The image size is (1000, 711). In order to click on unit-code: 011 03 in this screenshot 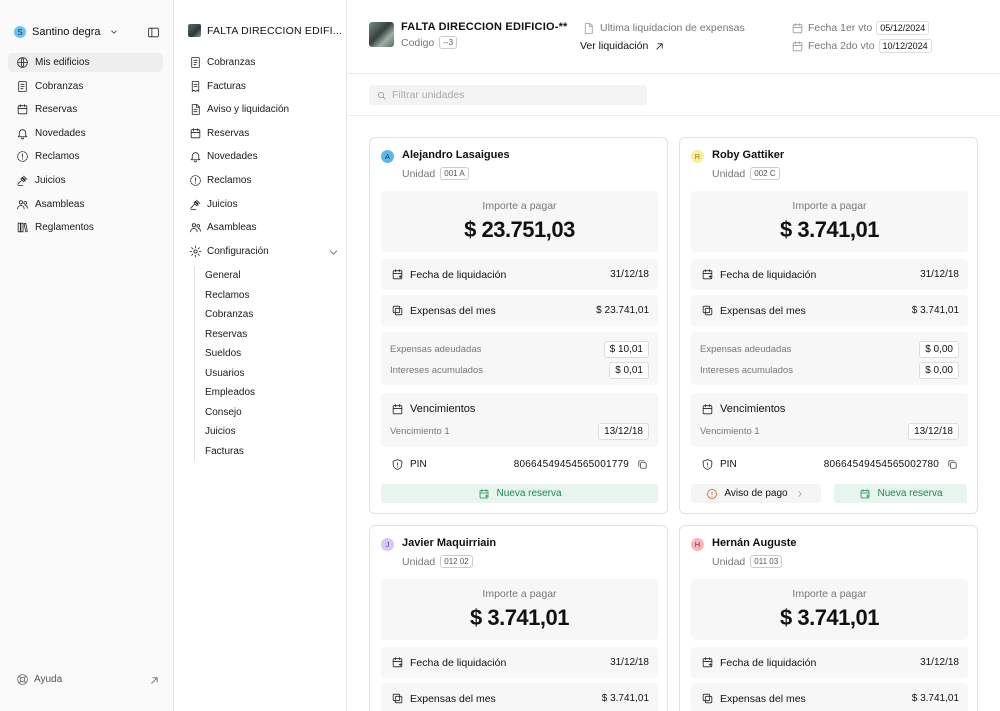, I will do `click(766, 561)`.